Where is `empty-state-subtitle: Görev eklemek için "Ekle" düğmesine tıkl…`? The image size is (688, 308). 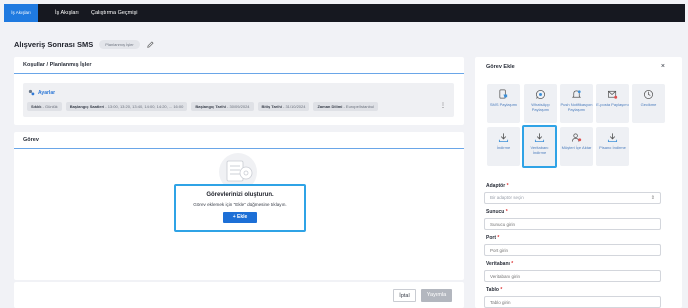
empty-state-subtitle: Görev eklemek için "Ekle" düğmesine tıkl… is located at coordinates (240, 204).